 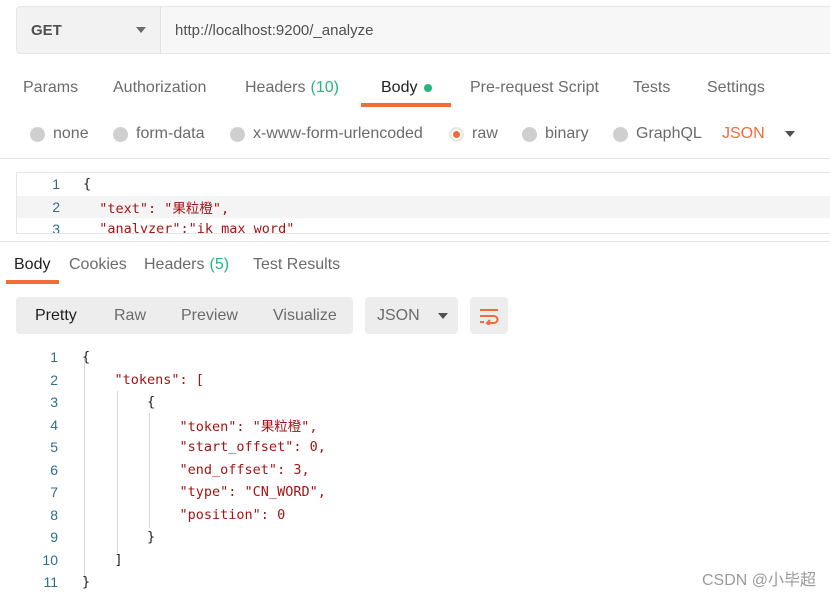 I want to click on code-text: "text": "果粒橙",, so click(x=156, y=208).